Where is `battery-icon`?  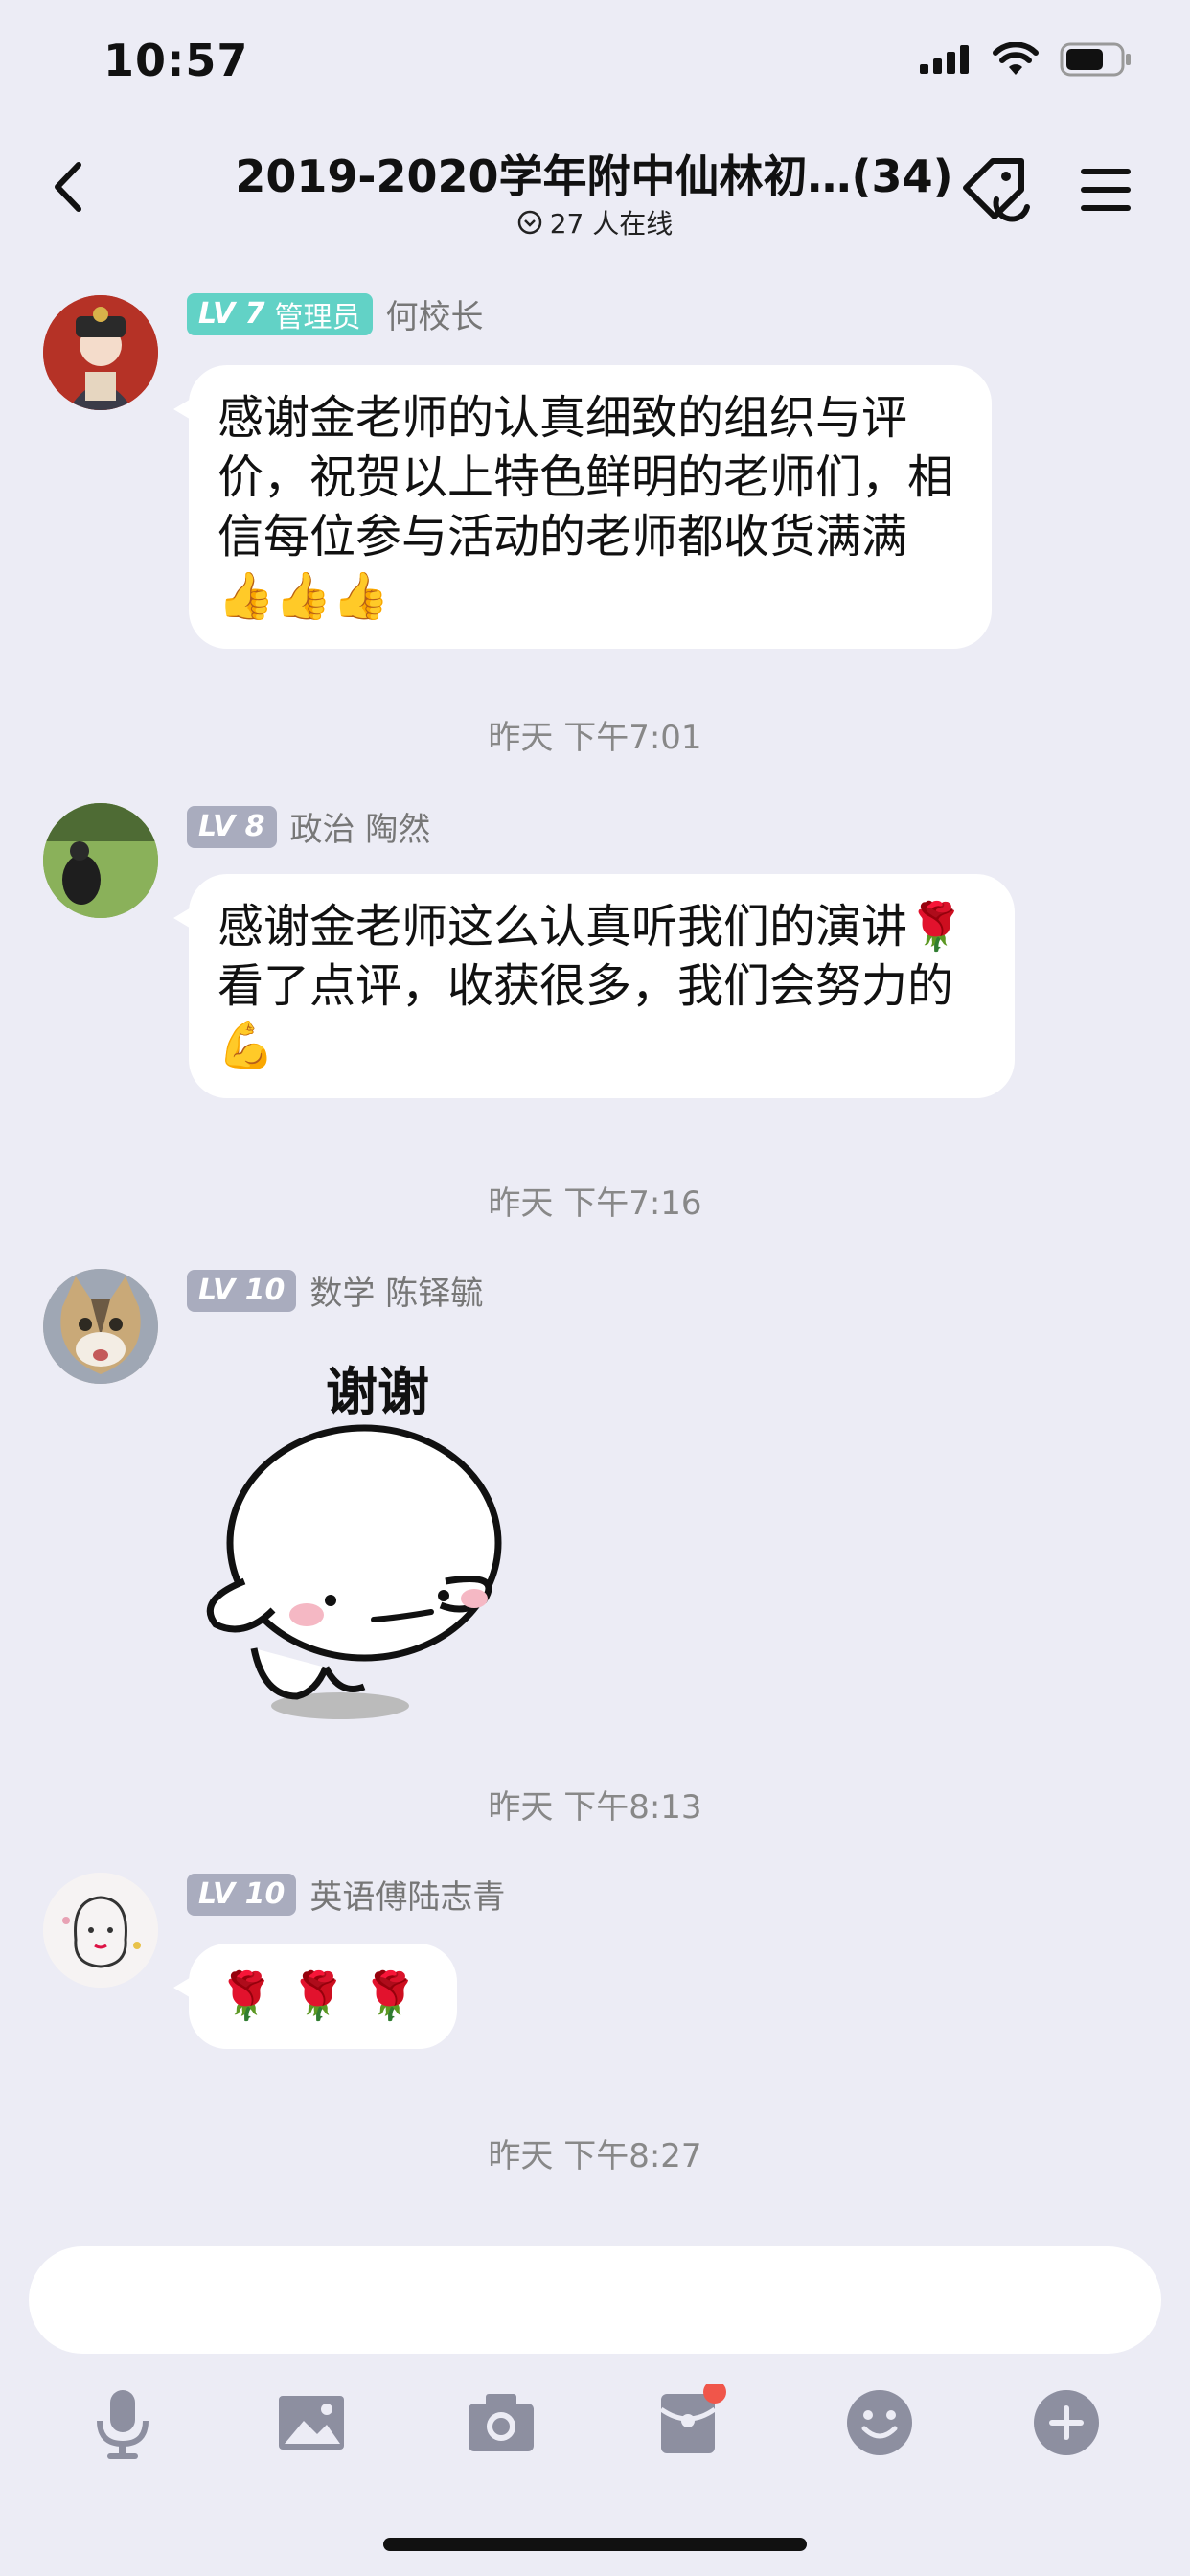 battery-icon is located at coordinates (1096, 59).